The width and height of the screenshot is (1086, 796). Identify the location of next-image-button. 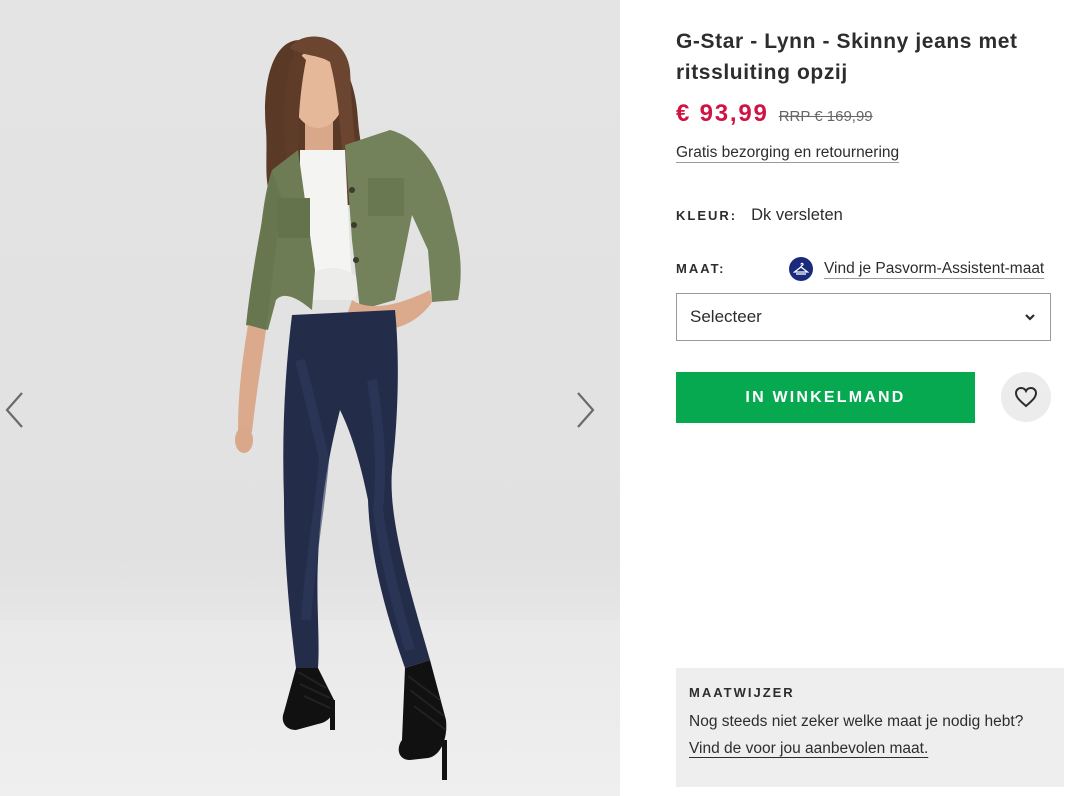
(586, 410).